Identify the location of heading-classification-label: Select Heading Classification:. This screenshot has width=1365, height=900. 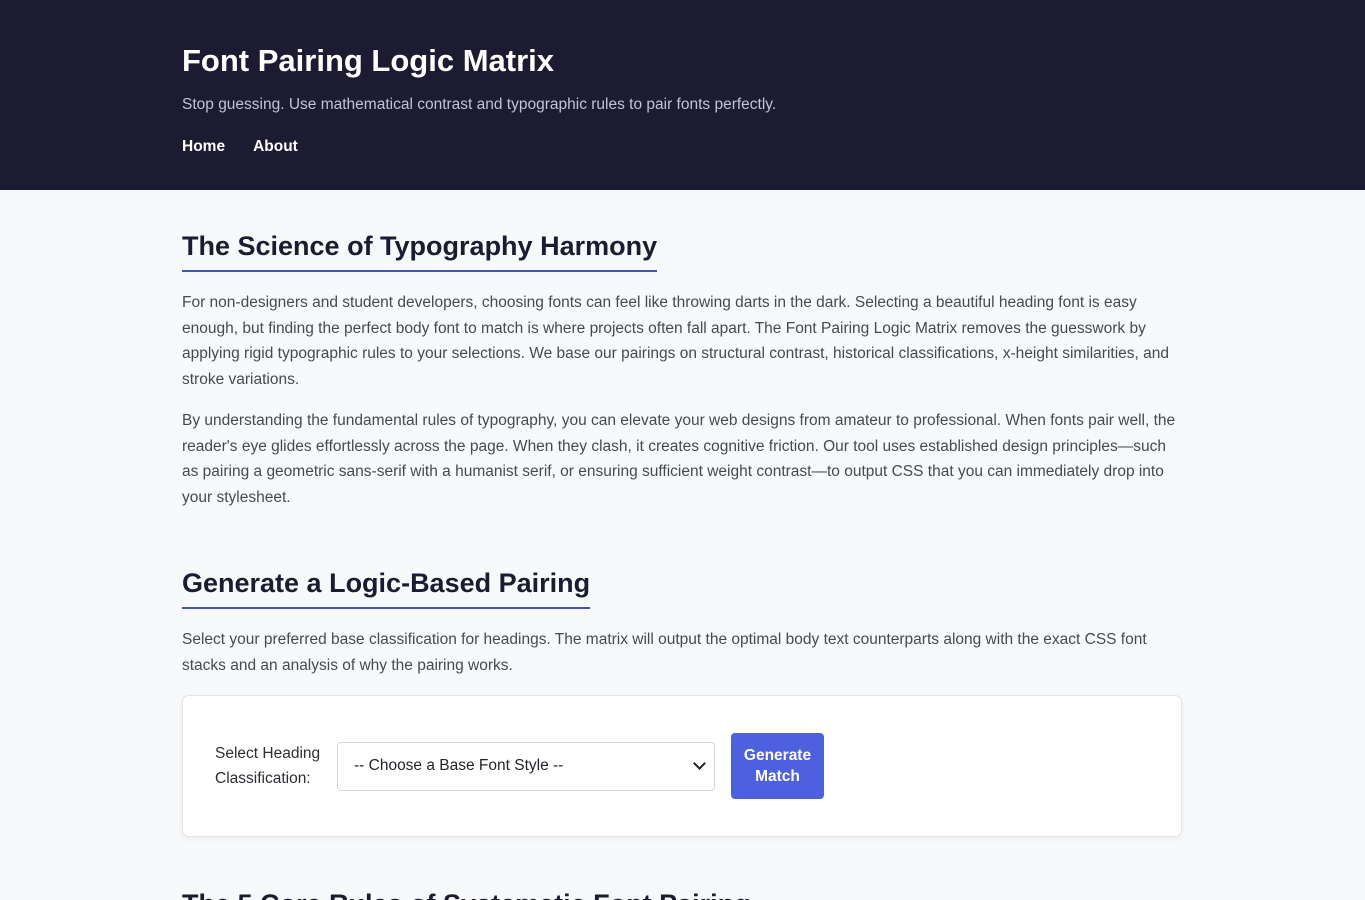
(268, 766).